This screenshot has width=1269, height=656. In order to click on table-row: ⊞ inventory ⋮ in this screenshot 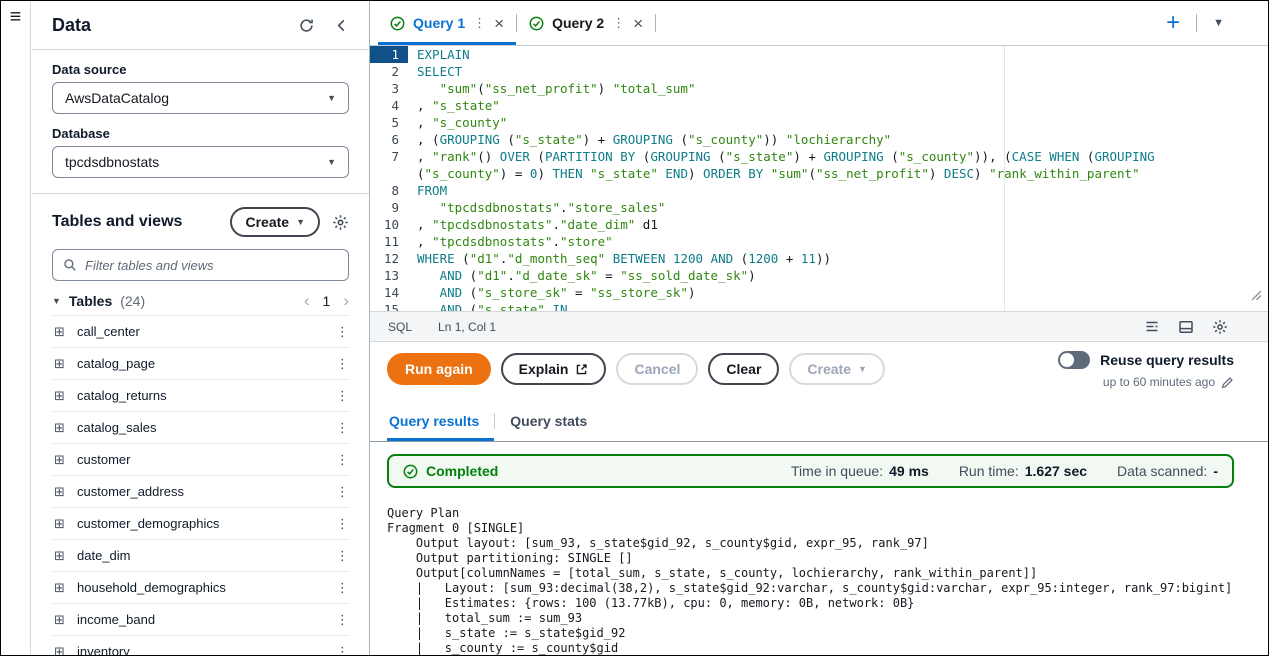, I will do `click(200, 646)`.